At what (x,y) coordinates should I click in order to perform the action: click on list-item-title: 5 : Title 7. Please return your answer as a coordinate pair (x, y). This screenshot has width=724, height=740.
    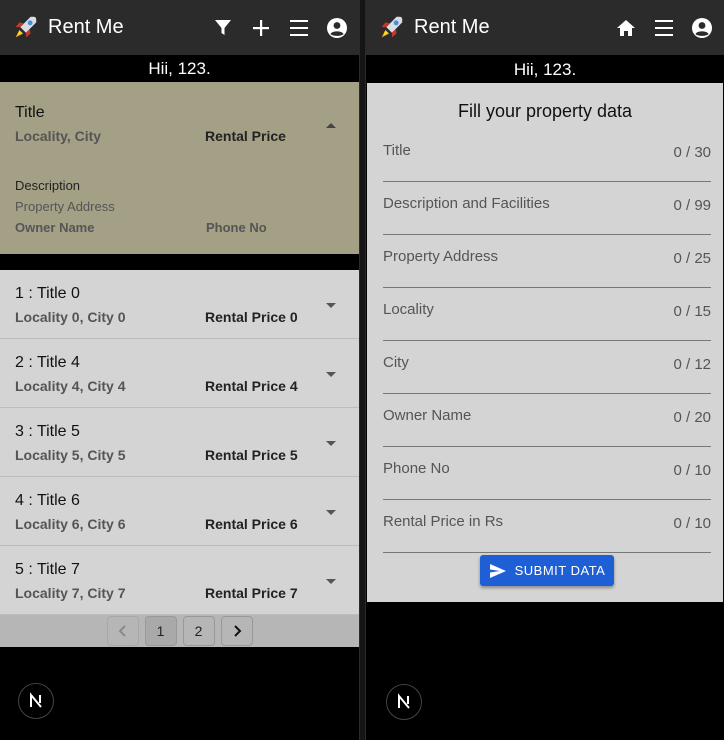
    Looking at the image, I should click on (47, 569).